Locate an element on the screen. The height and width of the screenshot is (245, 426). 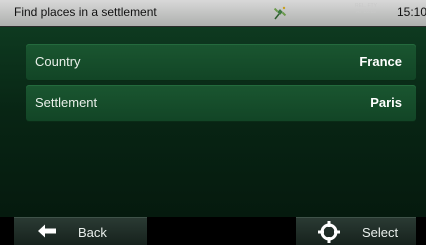
select-button: Select is located at coordinates (356, 231).